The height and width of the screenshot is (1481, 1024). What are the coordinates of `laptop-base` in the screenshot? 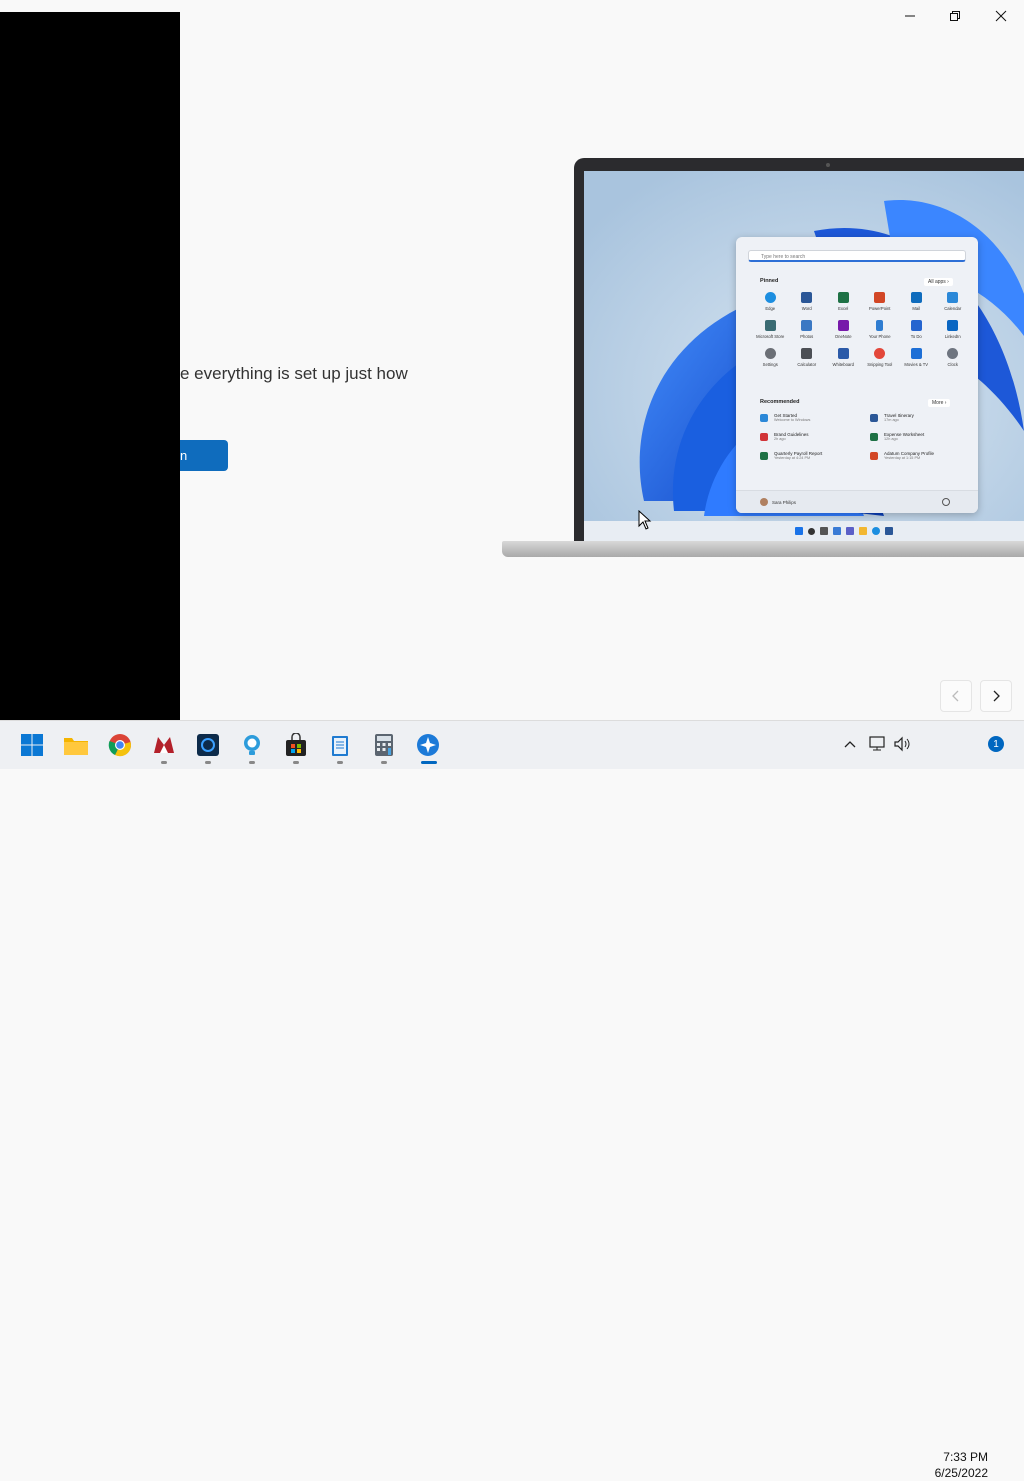 It's located at (763, 549).